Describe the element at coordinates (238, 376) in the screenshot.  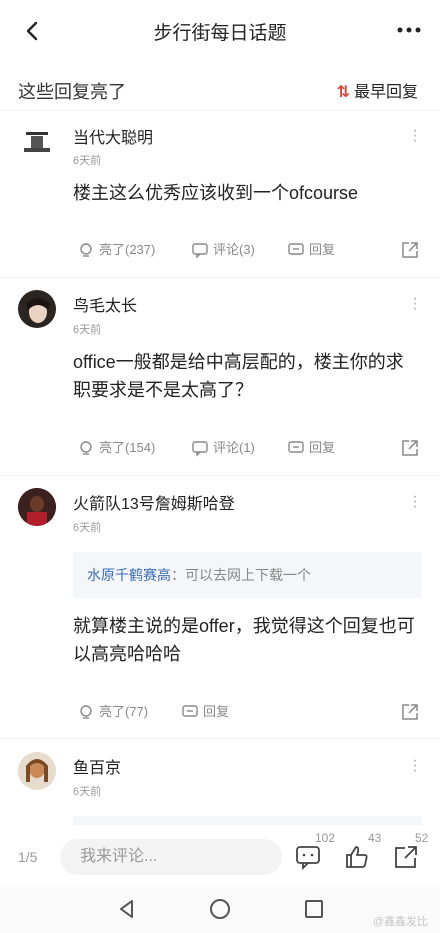
I see `comment-text: office一般都是给中高层配的，楼主你的求职要求是不是太高了？` at that location.